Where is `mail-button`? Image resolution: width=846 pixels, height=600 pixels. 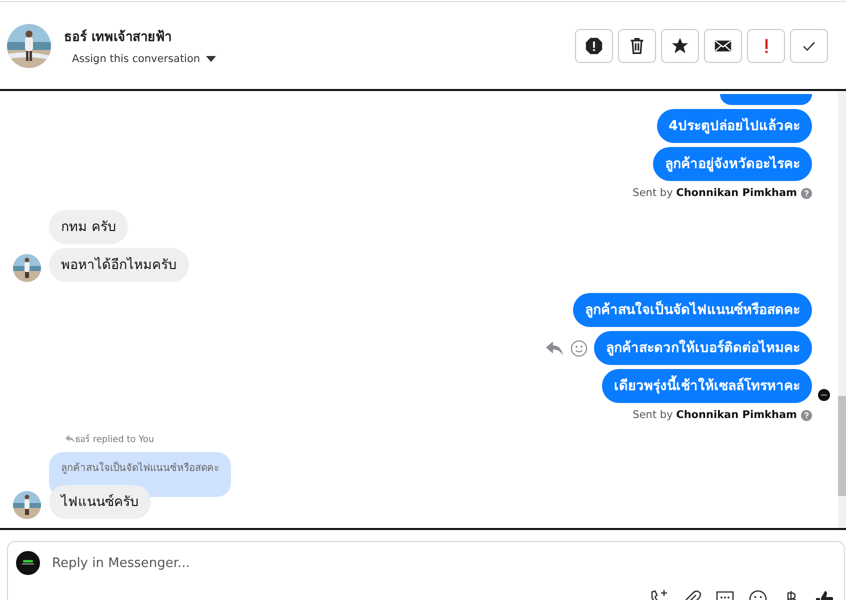 mail-button is located at coordinates (723, 45).